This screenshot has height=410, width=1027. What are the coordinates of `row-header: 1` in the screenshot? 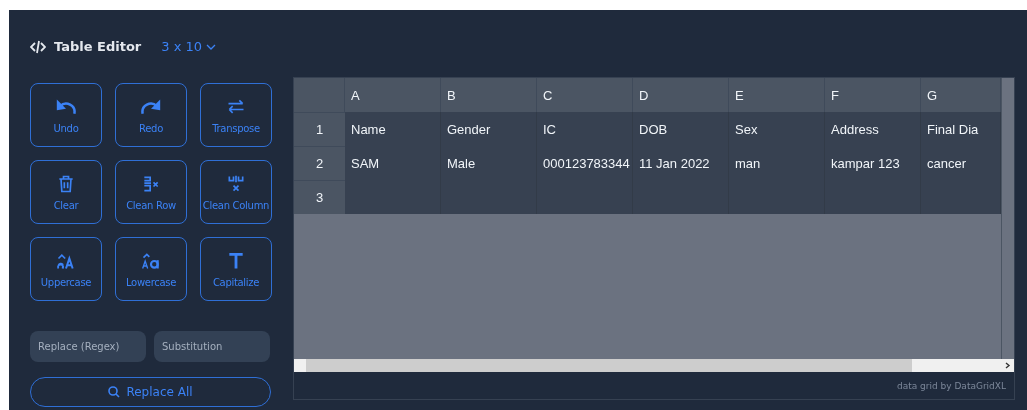 It's located at (319, 129).